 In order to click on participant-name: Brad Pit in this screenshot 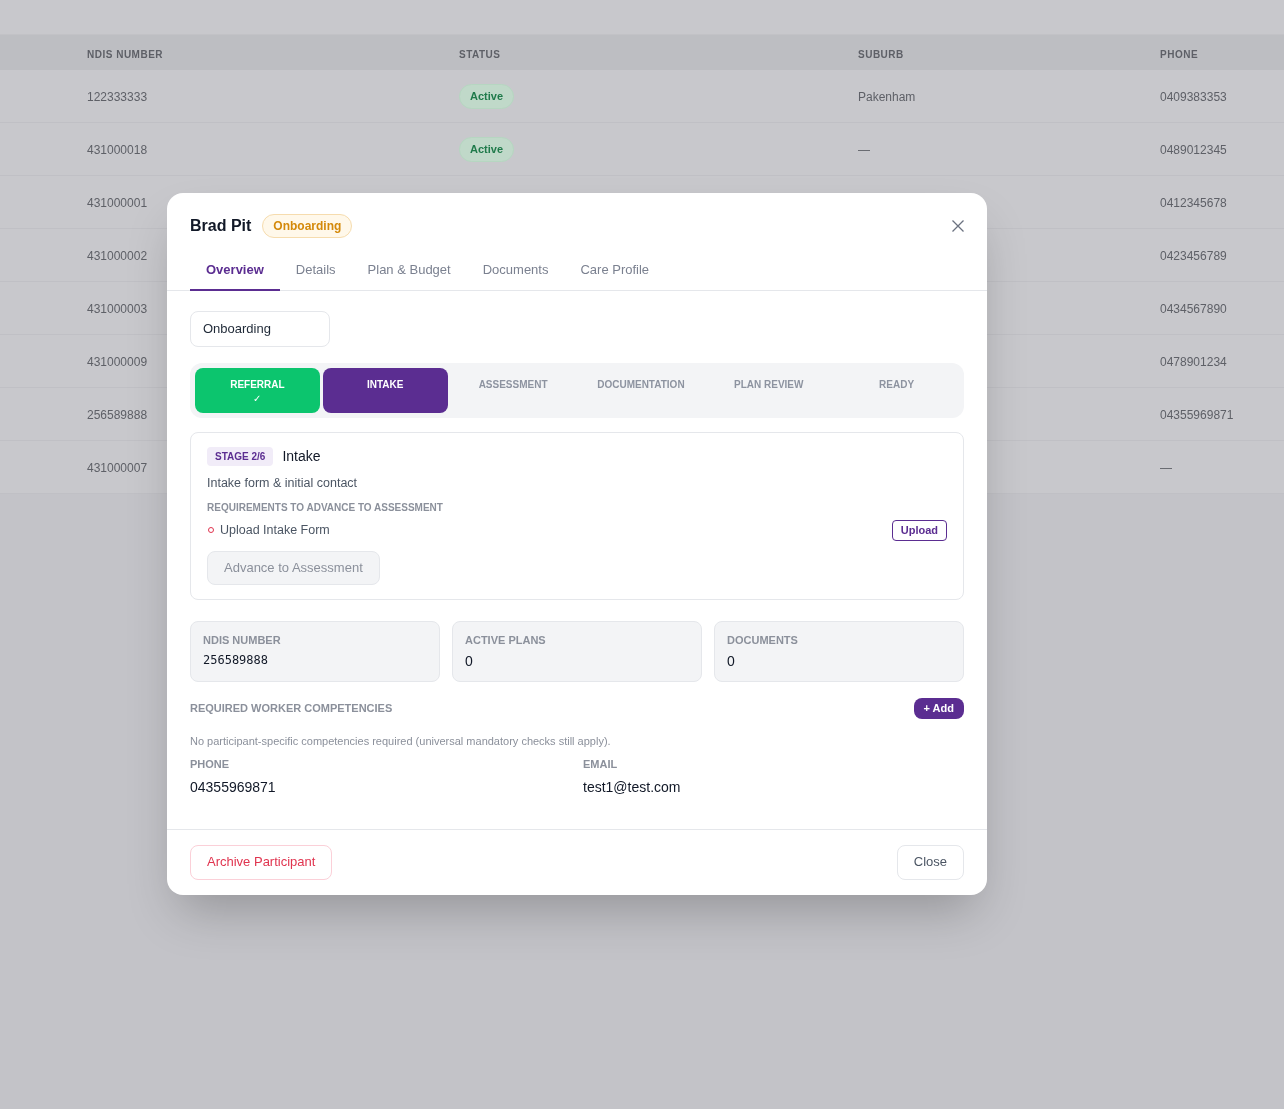, I will do `click(221, 226)`.